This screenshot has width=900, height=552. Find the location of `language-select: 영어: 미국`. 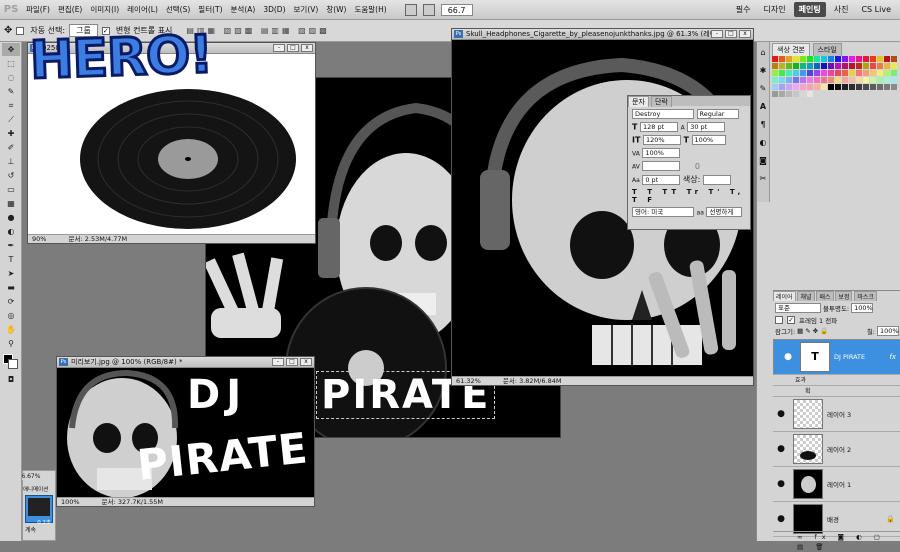

language-select: 영어: 미국 is located at coordinates (663, 212).